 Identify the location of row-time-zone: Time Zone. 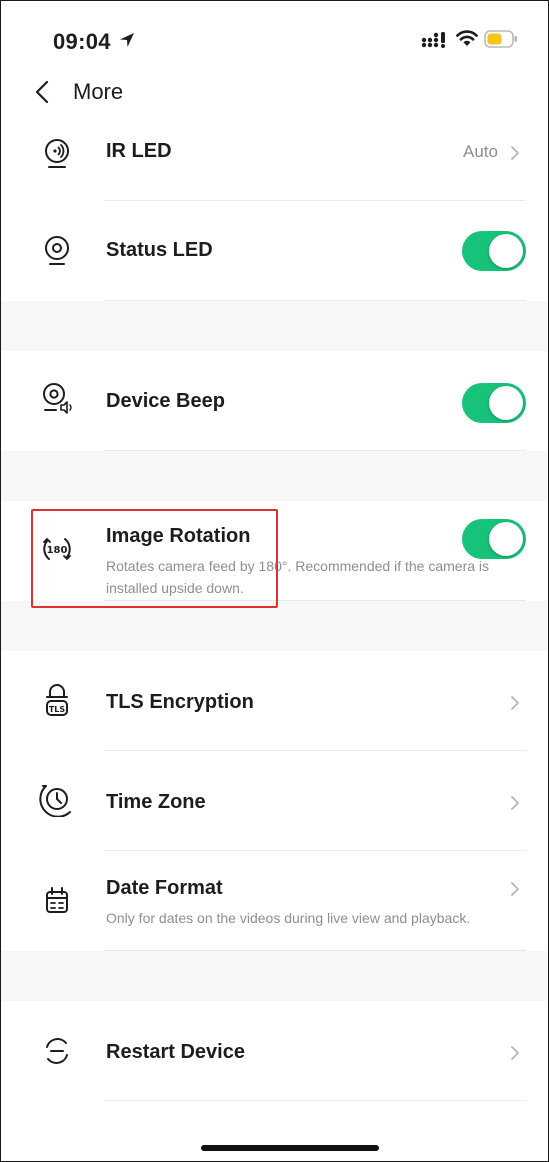
(274, 801).